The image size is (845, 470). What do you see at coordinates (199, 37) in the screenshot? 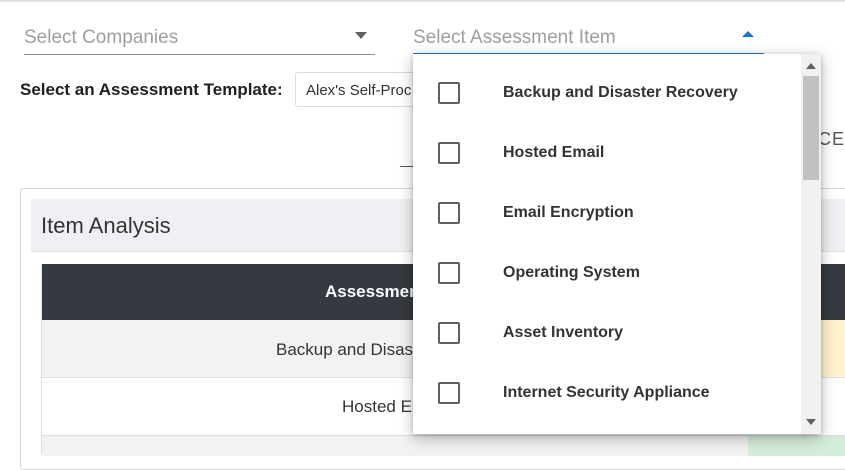
I see `select-companies-dropdown: Select Companies` at bounding box center [199, 37].